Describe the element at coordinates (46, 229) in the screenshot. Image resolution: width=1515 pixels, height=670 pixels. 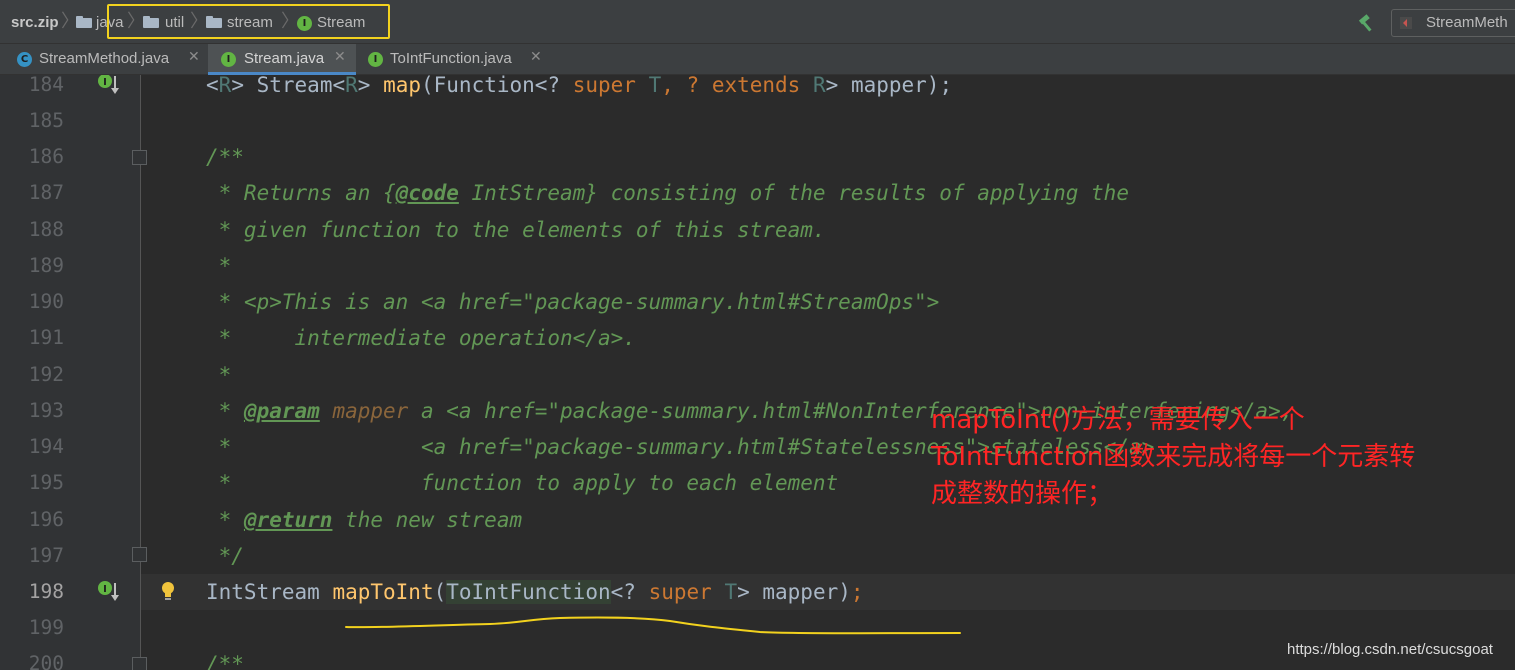
I see `line-number: 188` at that location.